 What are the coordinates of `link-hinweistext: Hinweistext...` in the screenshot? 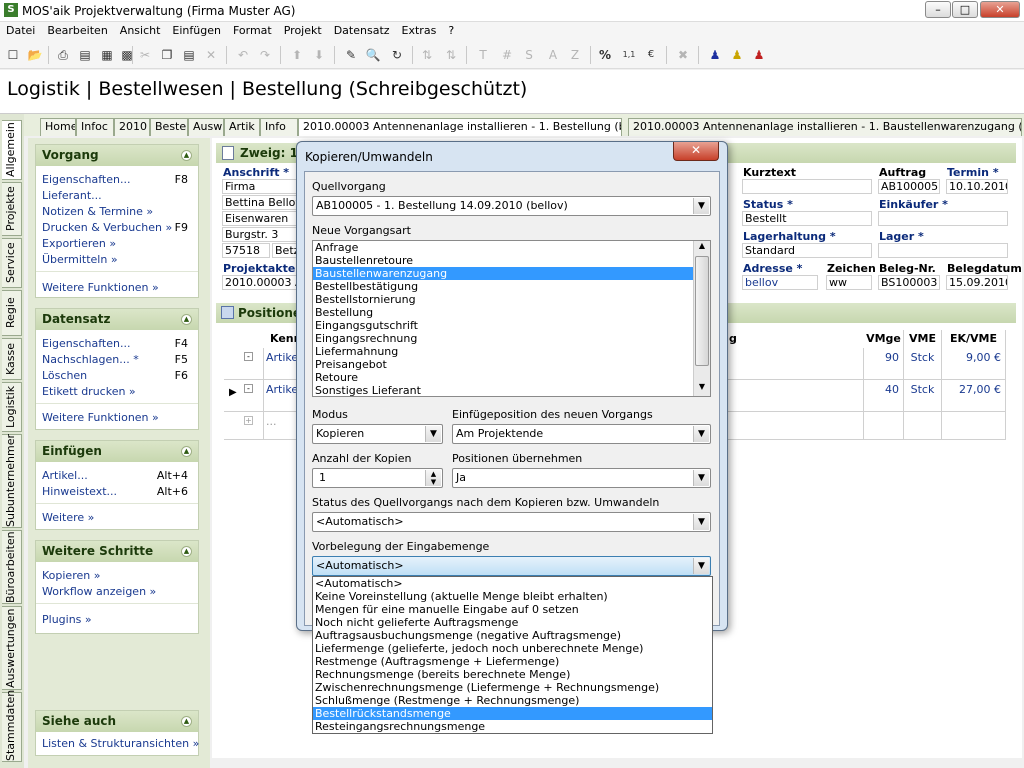 It's located at (79, 491).